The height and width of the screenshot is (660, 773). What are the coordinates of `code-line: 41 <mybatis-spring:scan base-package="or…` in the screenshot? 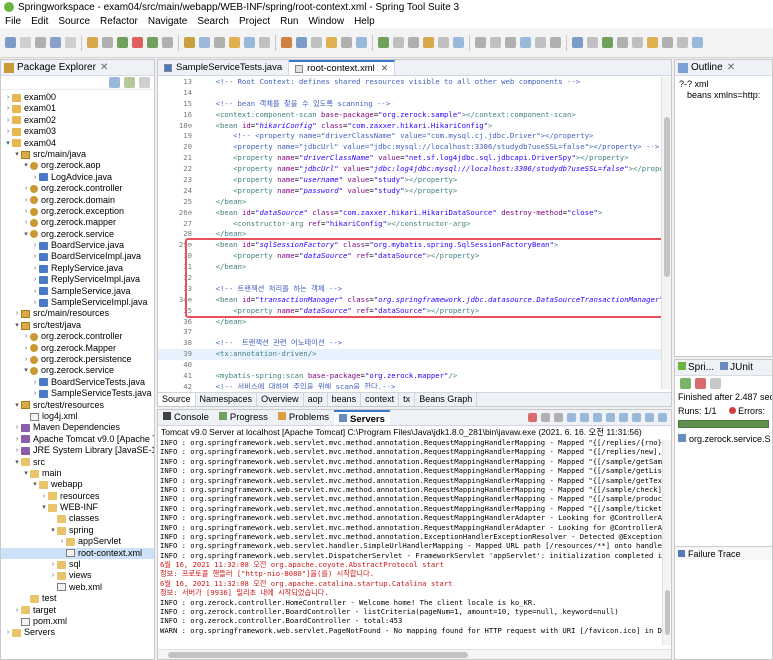 It's located at (410, 376).